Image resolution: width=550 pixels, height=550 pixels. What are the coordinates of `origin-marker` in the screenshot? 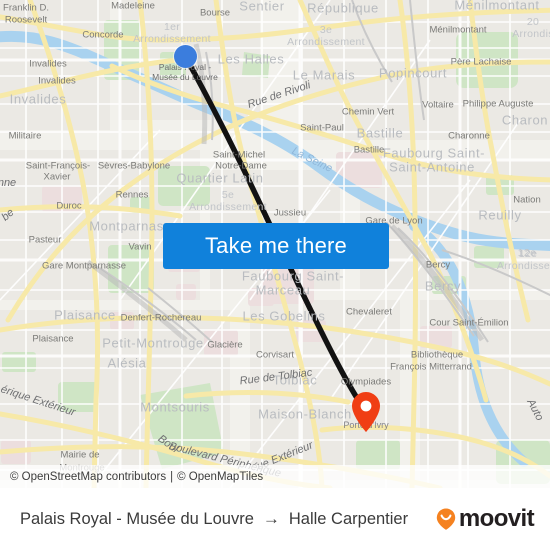 It's located at (185, 56).